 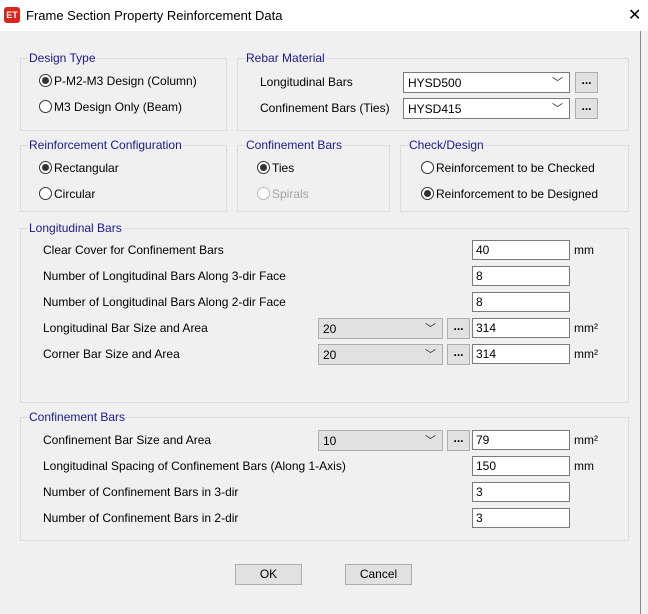 What do you see at coordinates (118, 107) in the screenshot?
I see `design-type-option-label: M3 Design Only (Beam)` at bounding box center [118, 107].